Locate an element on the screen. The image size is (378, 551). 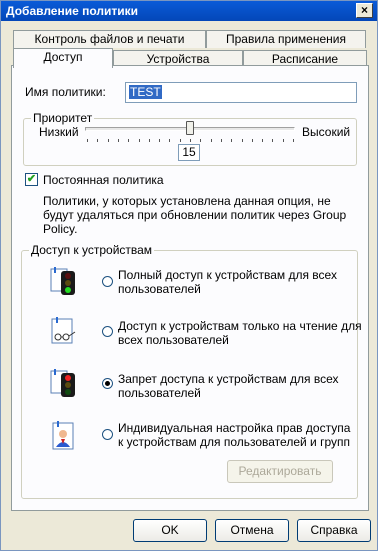
priority-high-label: Высокий is located at coordinates (326, 132).